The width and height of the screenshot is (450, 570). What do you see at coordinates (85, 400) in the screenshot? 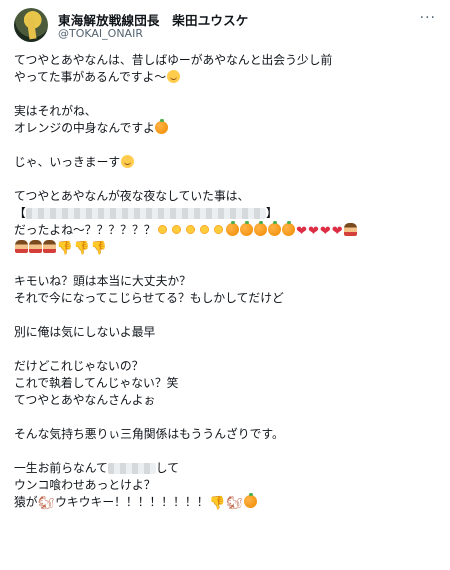
I see `text: てつやとあやなんさんよぉ` at bounding box center [85, 400].